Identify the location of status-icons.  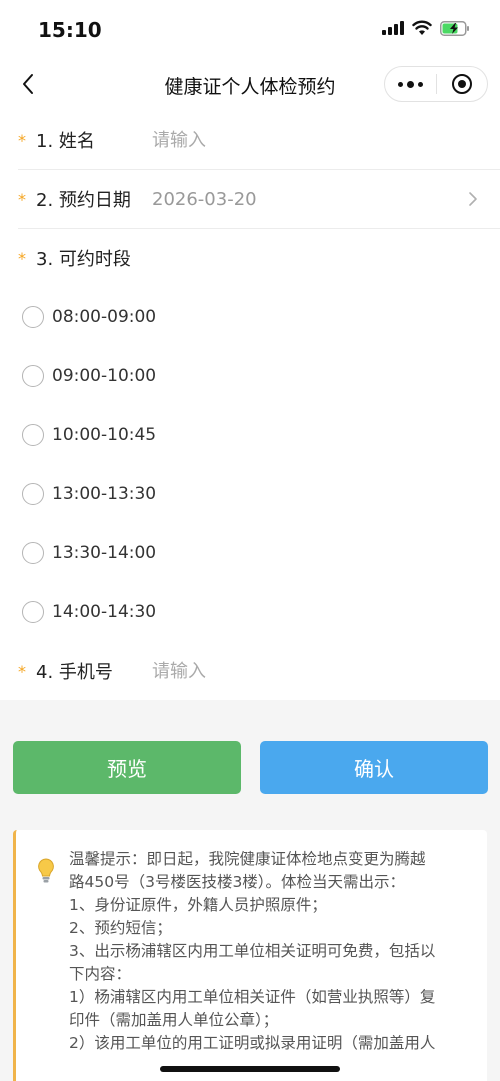
(426, 28).